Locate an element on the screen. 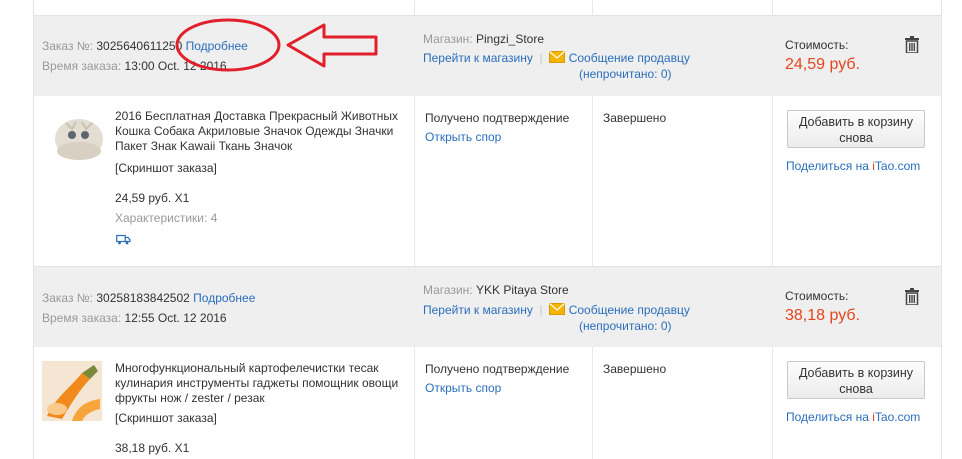 The image size is (962, 459). store-row: Магазин: YKK Pitaya Store is located at coordinates (496, 290).